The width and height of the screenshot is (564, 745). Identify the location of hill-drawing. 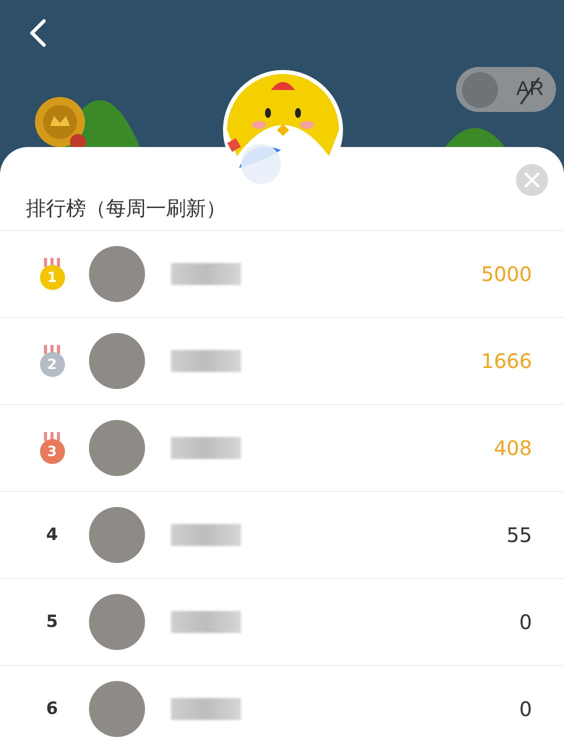
(475, 137).